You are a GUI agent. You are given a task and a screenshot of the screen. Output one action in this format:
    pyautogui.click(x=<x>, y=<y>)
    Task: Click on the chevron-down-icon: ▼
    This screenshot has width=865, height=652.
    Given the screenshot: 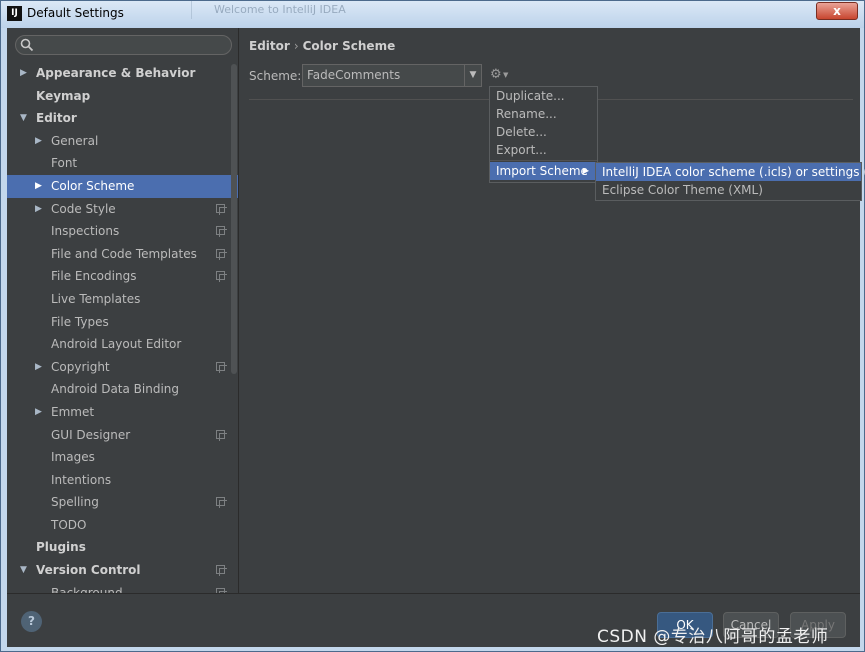 What is the action you would take?
    pyautogui.click(x=472, y=75)
    